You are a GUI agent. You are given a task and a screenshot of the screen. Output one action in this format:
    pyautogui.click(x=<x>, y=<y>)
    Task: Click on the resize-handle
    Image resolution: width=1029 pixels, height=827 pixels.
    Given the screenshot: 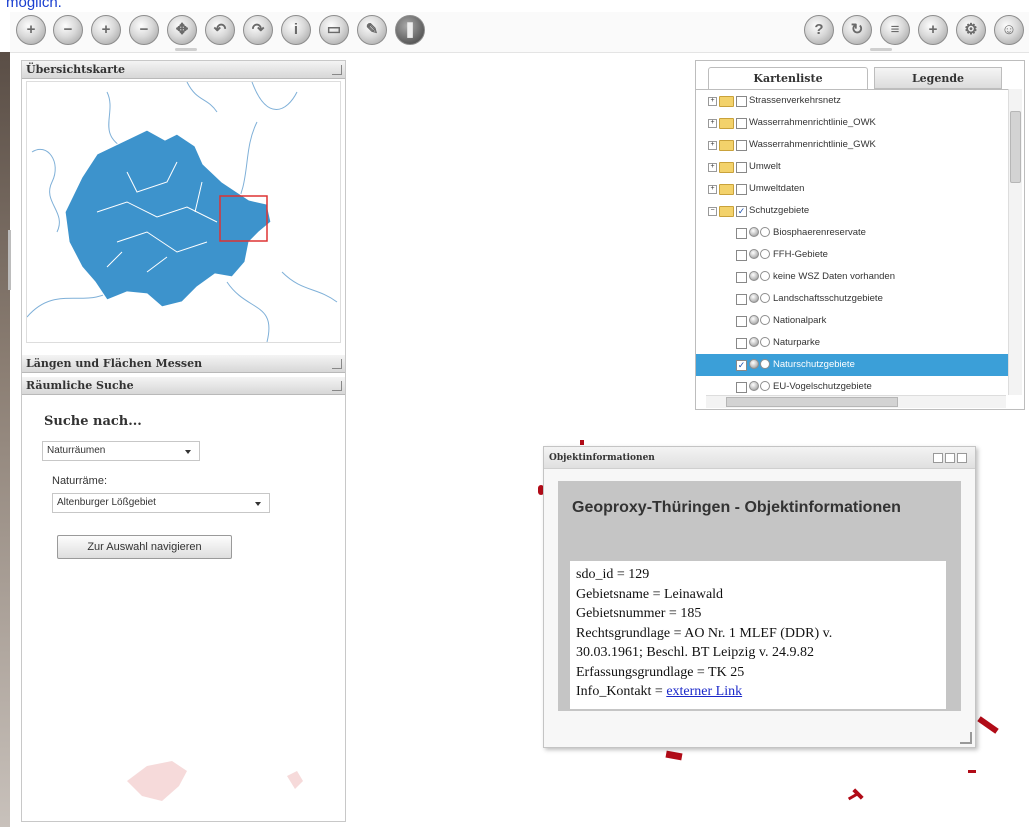 What is the action you would take?
    pyautogui.click(x=966, y=738)
    